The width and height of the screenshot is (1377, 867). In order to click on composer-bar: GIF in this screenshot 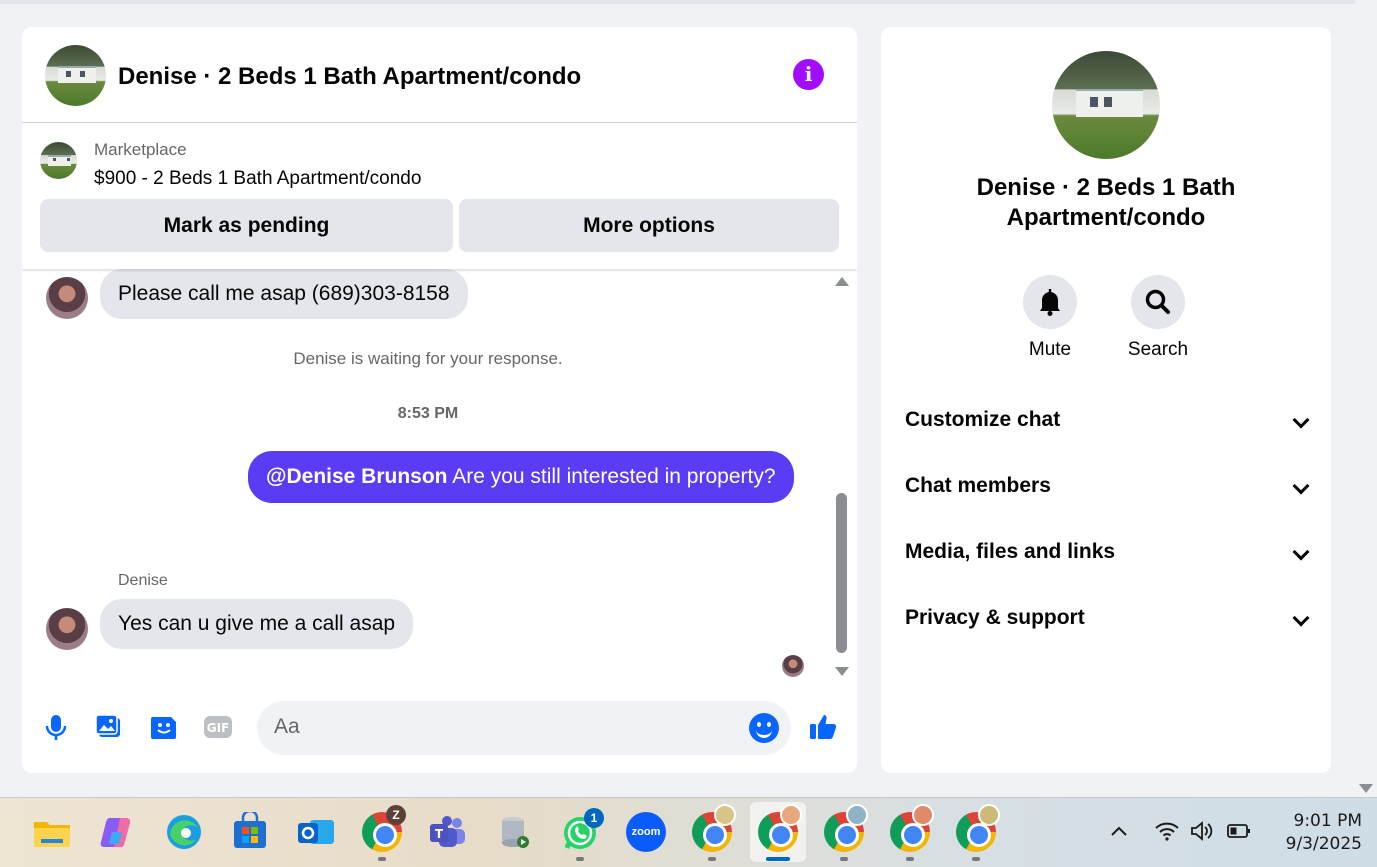, I will do `click(439, 729)`.